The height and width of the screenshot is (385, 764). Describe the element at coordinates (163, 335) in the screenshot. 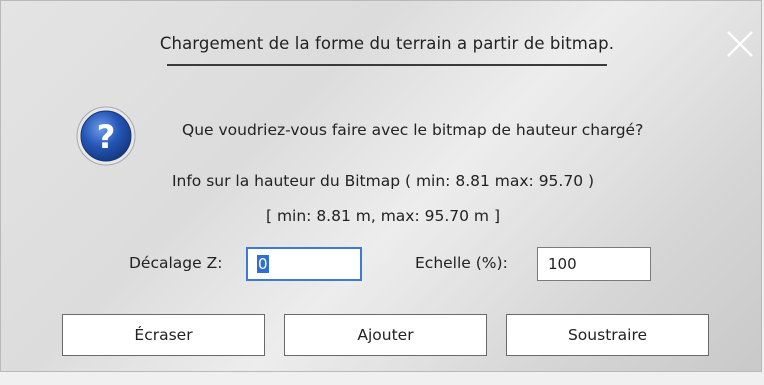

I see `overwrite-button: Écraser` at that location.